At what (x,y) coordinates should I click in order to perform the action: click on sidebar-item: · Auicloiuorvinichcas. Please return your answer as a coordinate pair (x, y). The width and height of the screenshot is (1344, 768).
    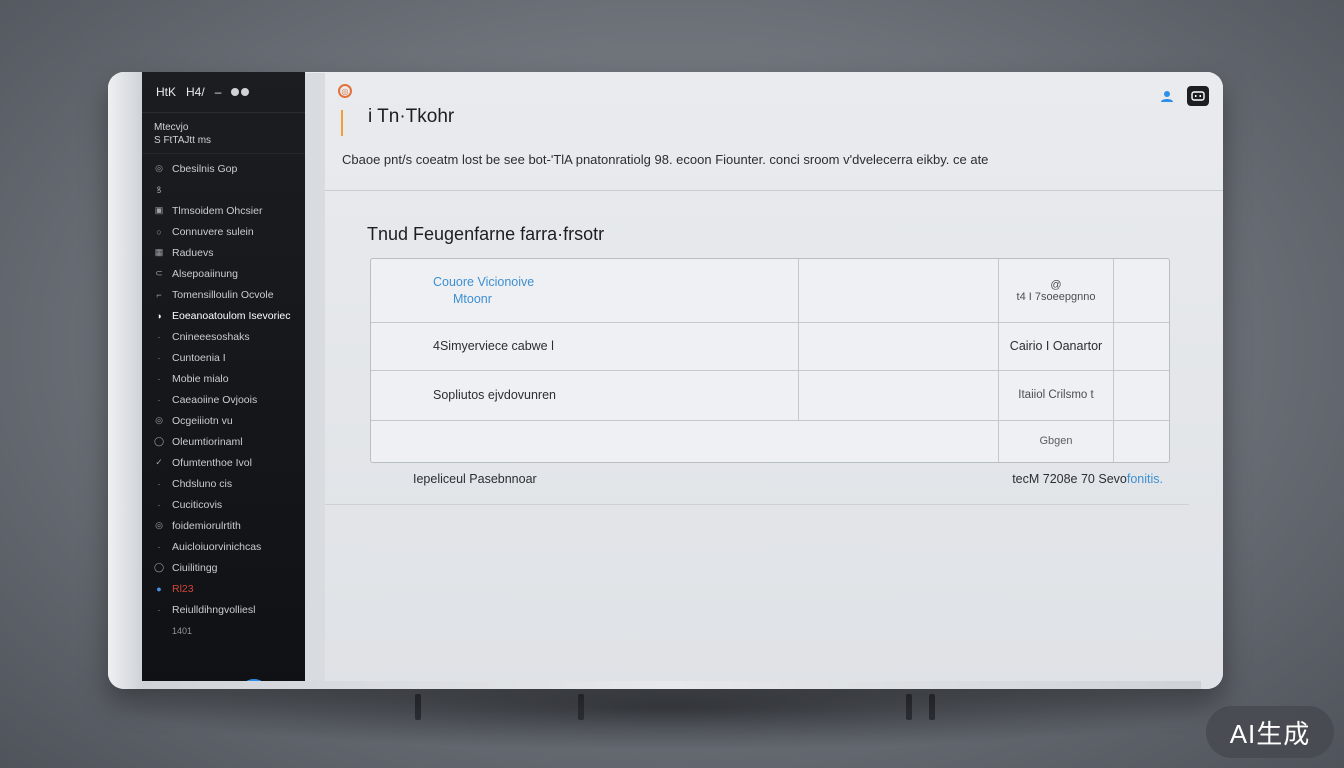
    Looking at the image, I should click on (223, 546).